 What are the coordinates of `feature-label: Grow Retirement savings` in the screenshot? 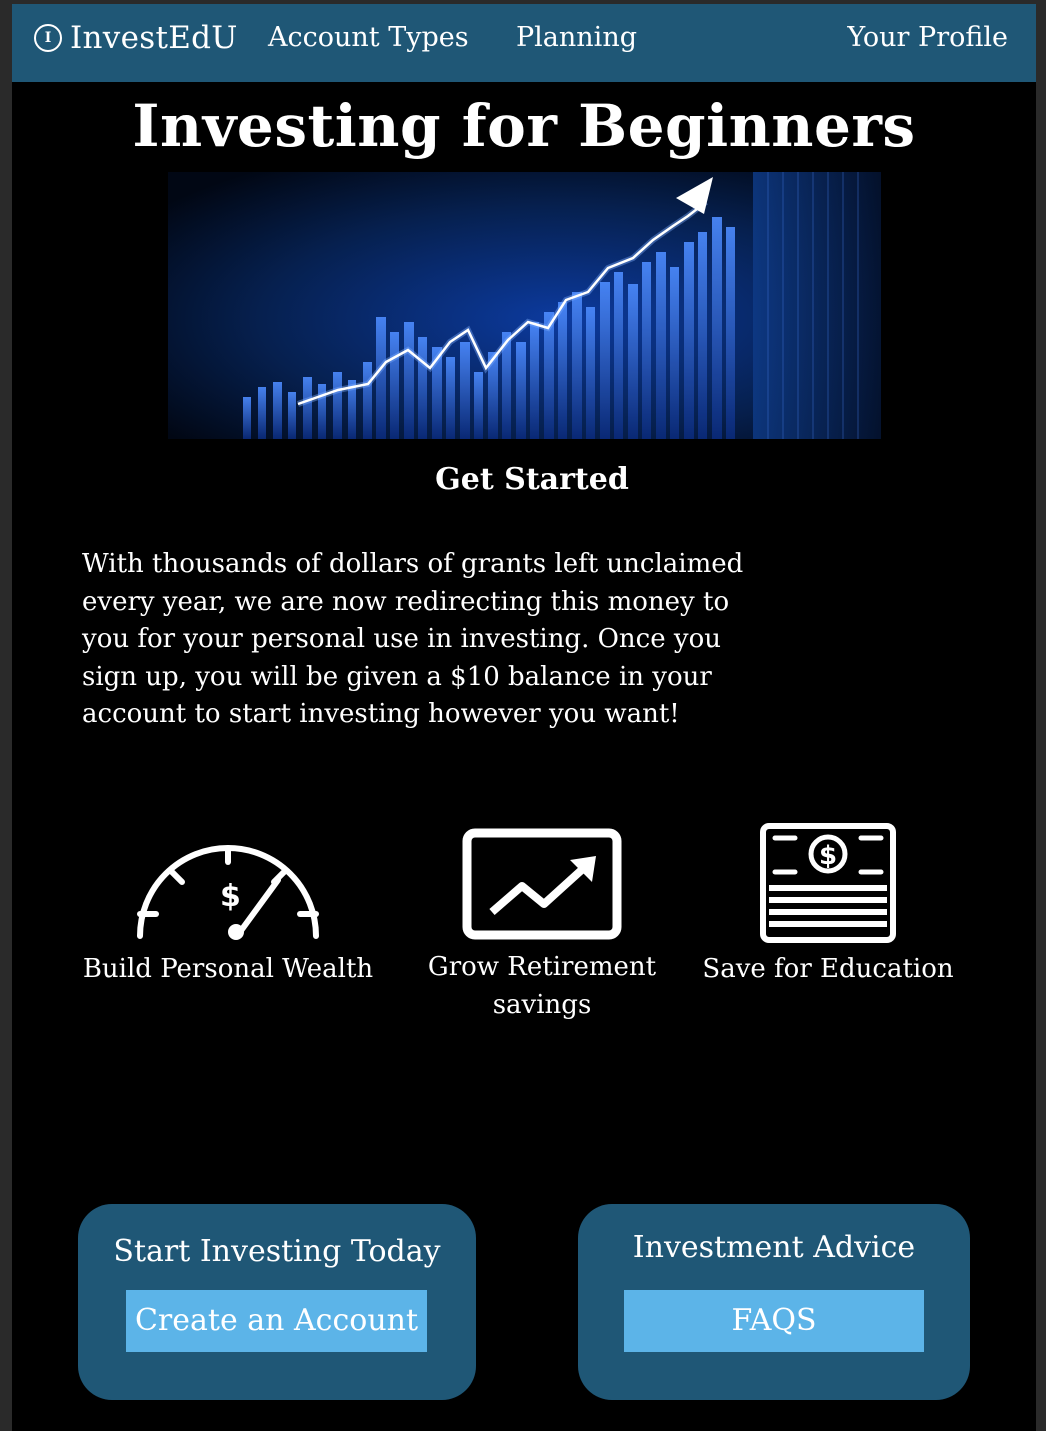 It's located at (542, 986).